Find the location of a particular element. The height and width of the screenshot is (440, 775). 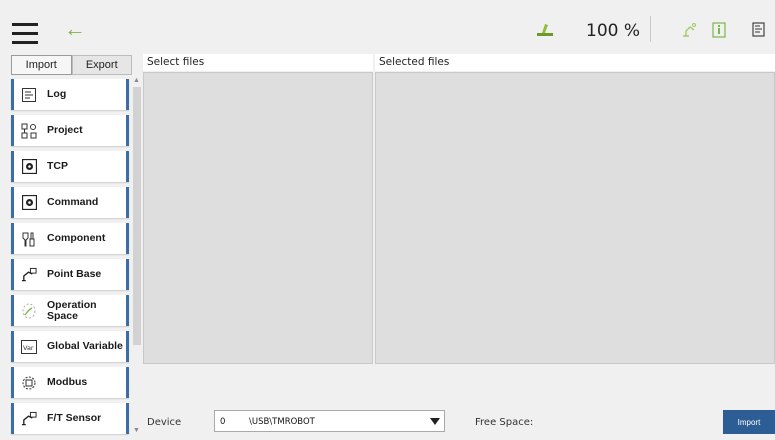

operation-space-icon is located at coordinates (29, 311).